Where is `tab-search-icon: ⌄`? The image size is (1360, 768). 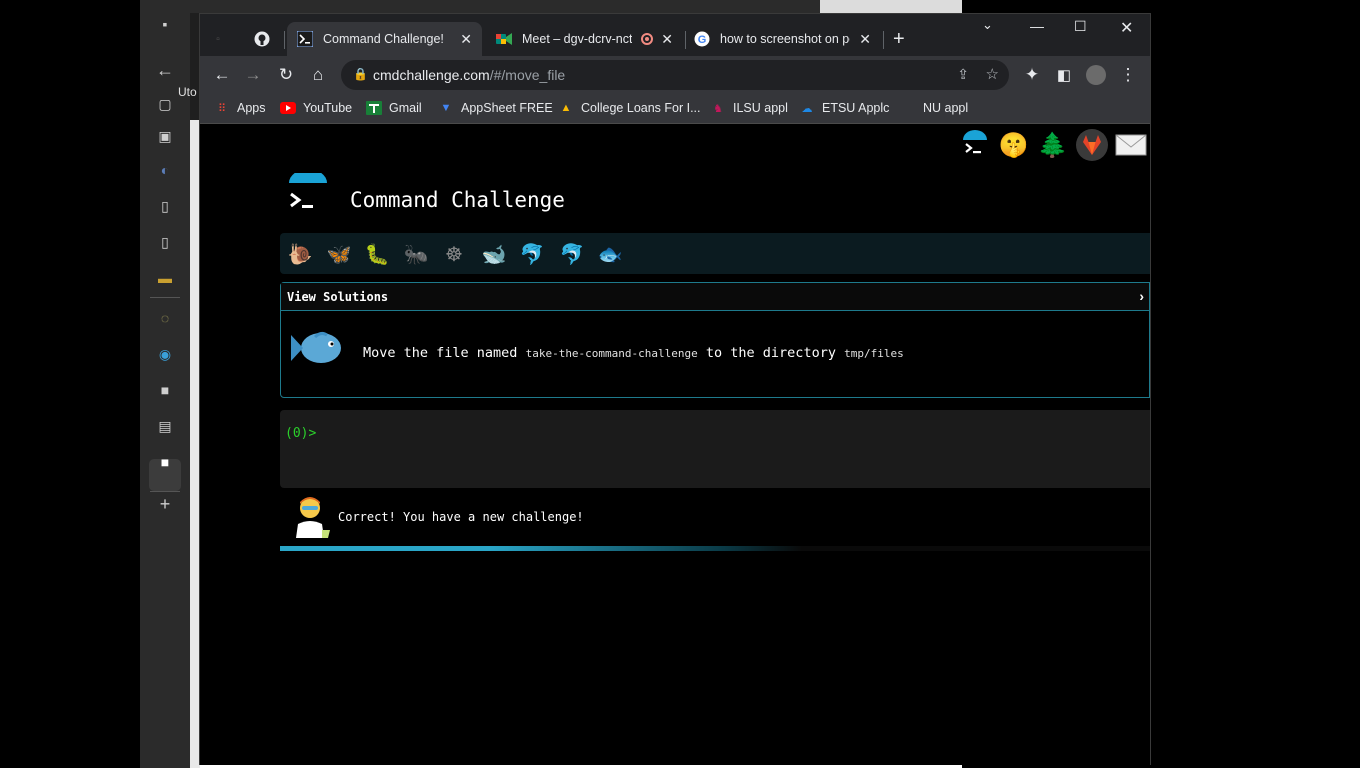 tab-search-icon: ⌄ is located at coordinates (987, 25).